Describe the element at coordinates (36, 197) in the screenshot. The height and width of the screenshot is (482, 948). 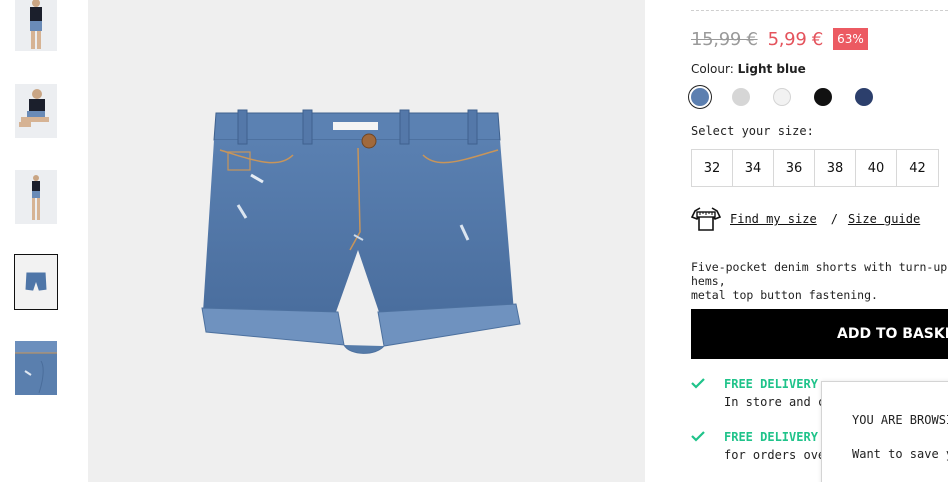
I see `thumbnail-model-full` at that location.